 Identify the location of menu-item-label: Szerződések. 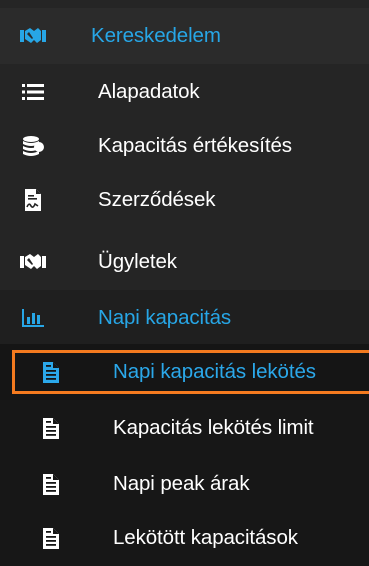
(157, 199).